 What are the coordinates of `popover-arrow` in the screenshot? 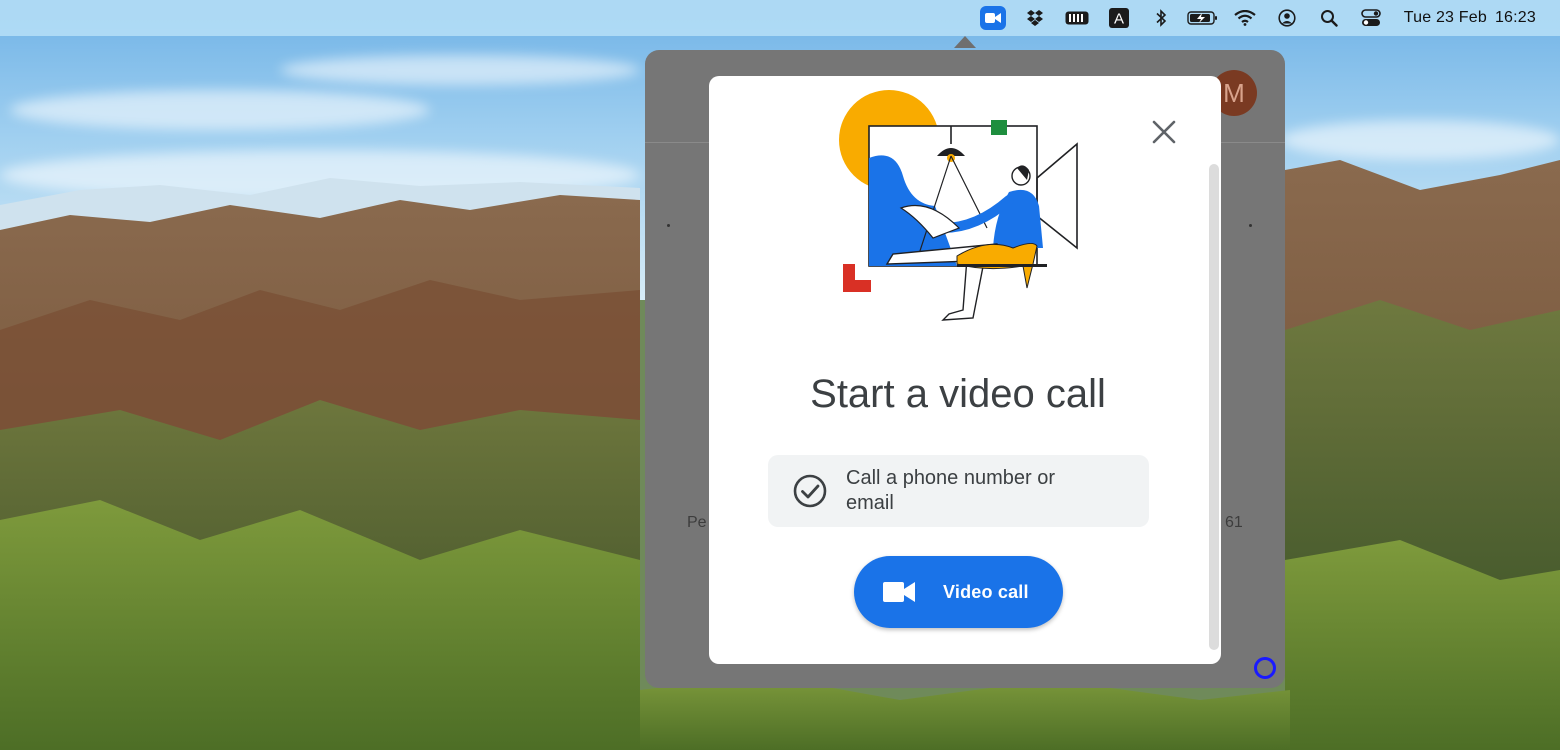 It's located at (965, 42).